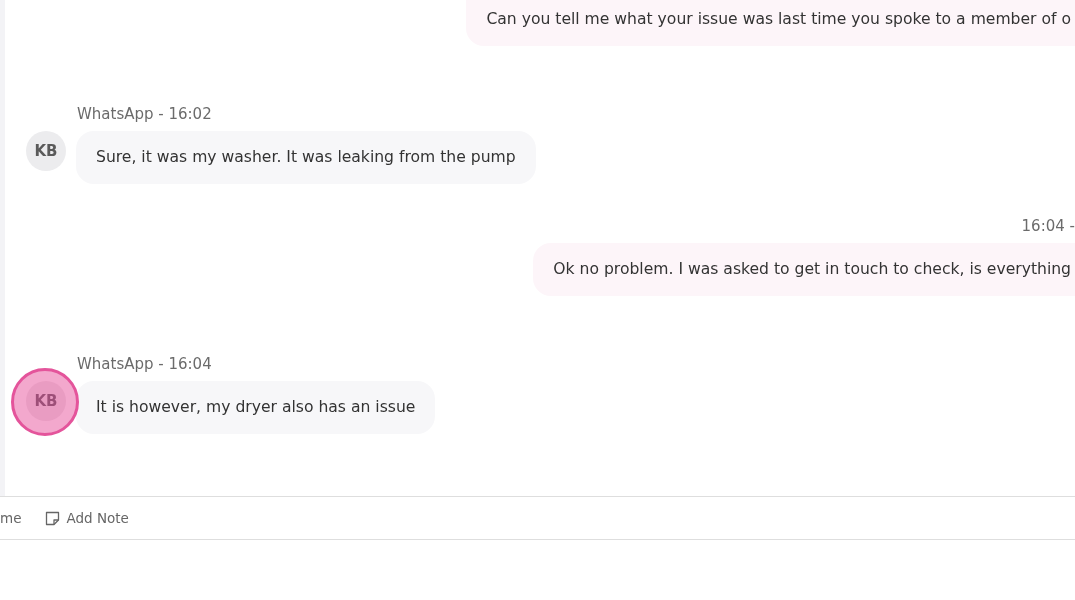 The image size is (1075, 600). Describe the element at coordinates (804, 269) in the screenshot. I see `message-bubble: Ok no problem. I was asked to get in touch to check, is everything` at that location.